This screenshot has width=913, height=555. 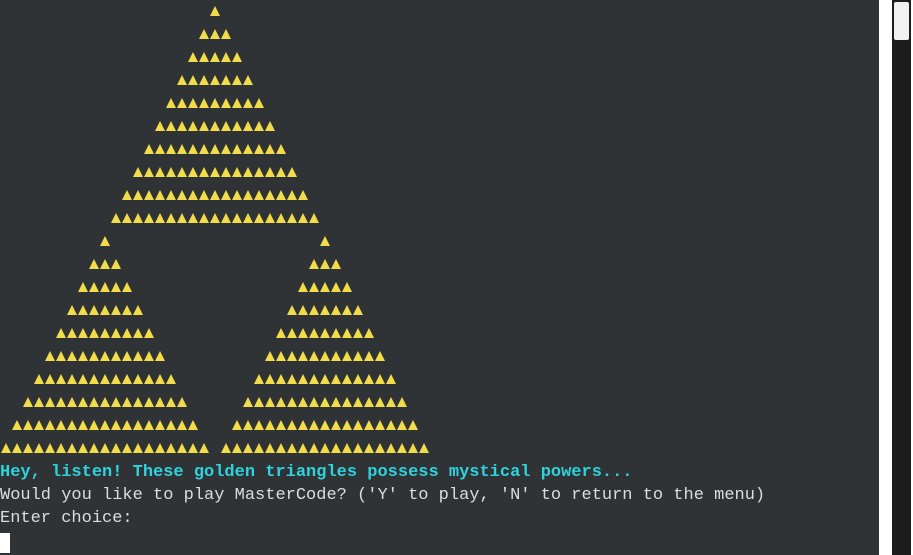 I want to click on scrollbar-thumb, so click(x=901, y=21).